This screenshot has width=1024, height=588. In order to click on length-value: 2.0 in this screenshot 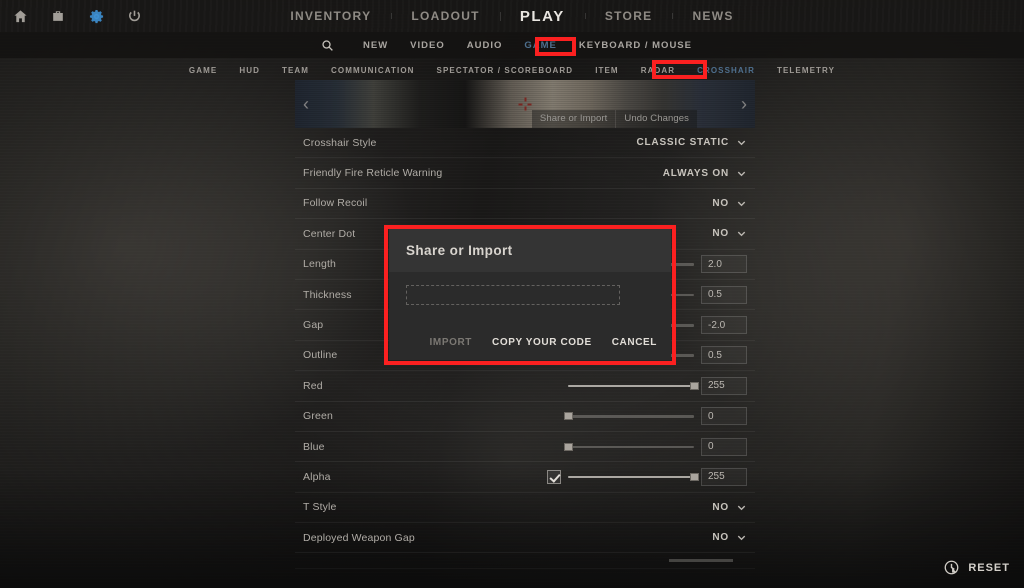, I will do `click(724, 264)`.